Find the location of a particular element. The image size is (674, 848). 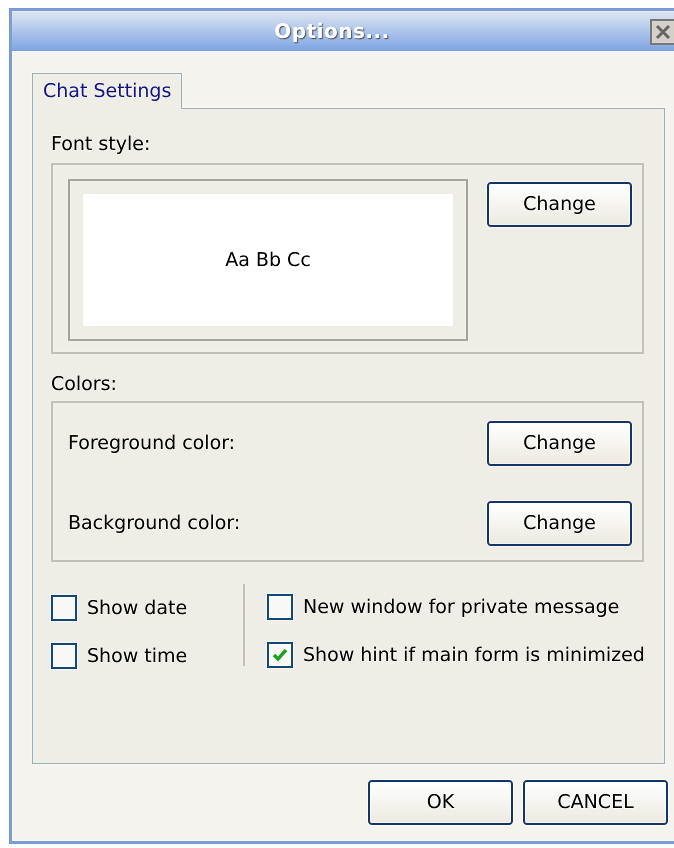

cancel-button: CANCEL is located at coordinates (595, 802).